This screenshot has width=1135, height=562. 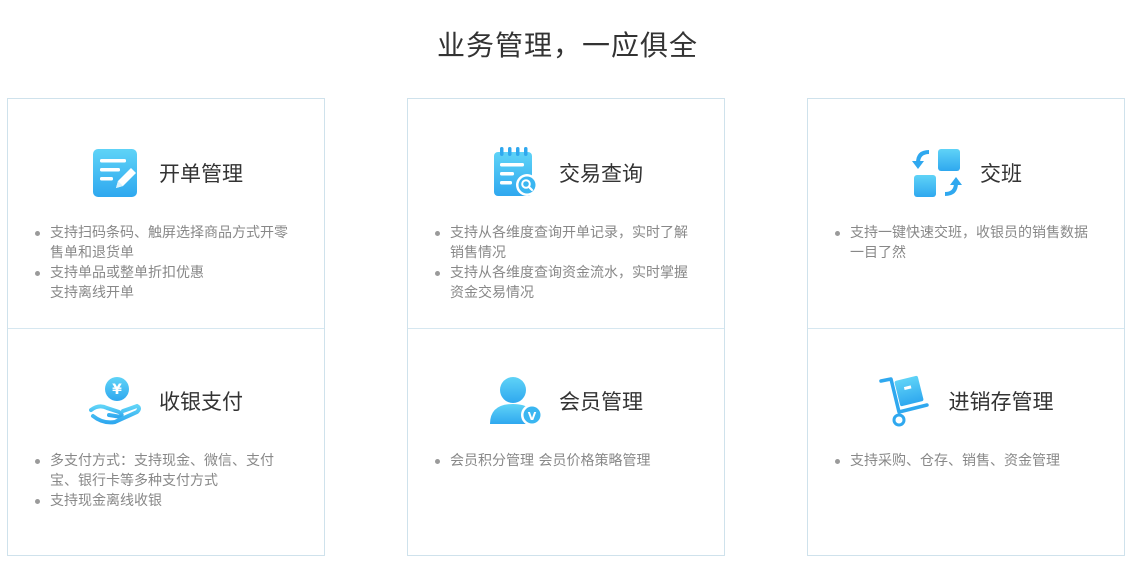 I want to click on feature-card-shift-handover: 交班 支持一键快速交班，收银员的销售数据一目了然, so click(x=966, y=214).